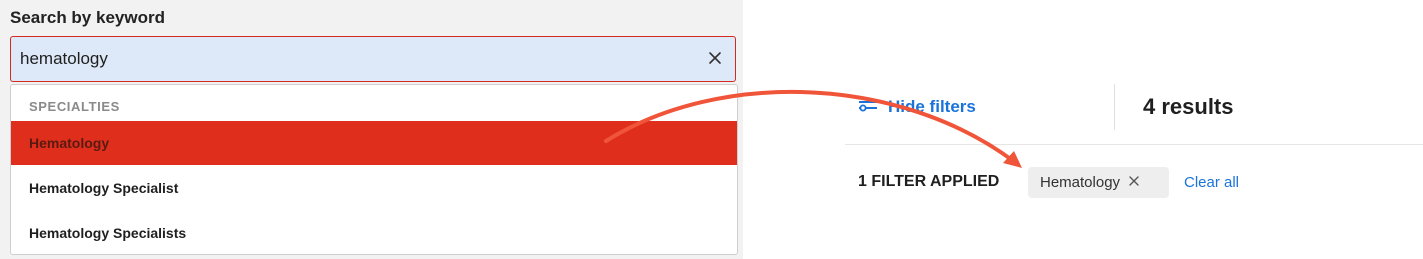 The image size is (1423, 259). I want to click on search-label: Search by keyword, so click(87, 17).